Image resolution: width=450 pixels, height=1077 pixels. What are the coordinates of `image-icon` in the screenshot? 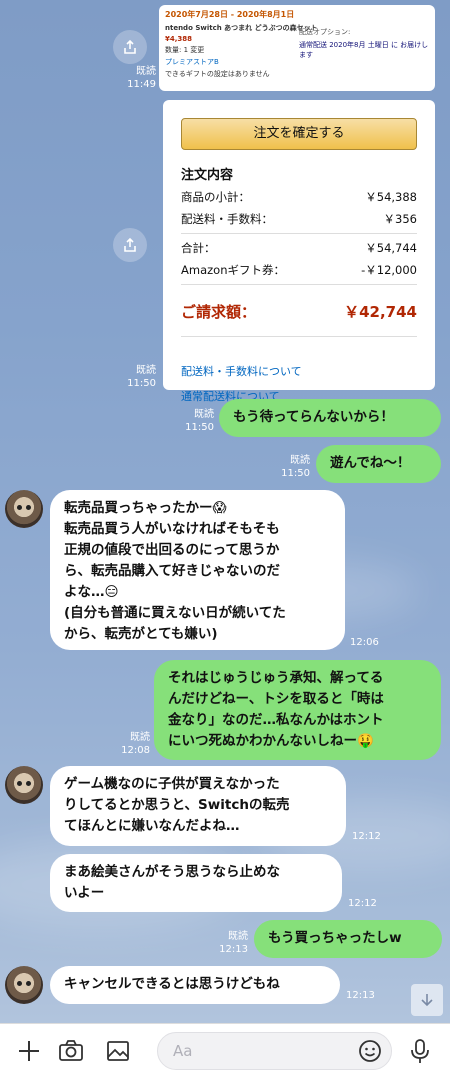 It's located at (118, 1051).